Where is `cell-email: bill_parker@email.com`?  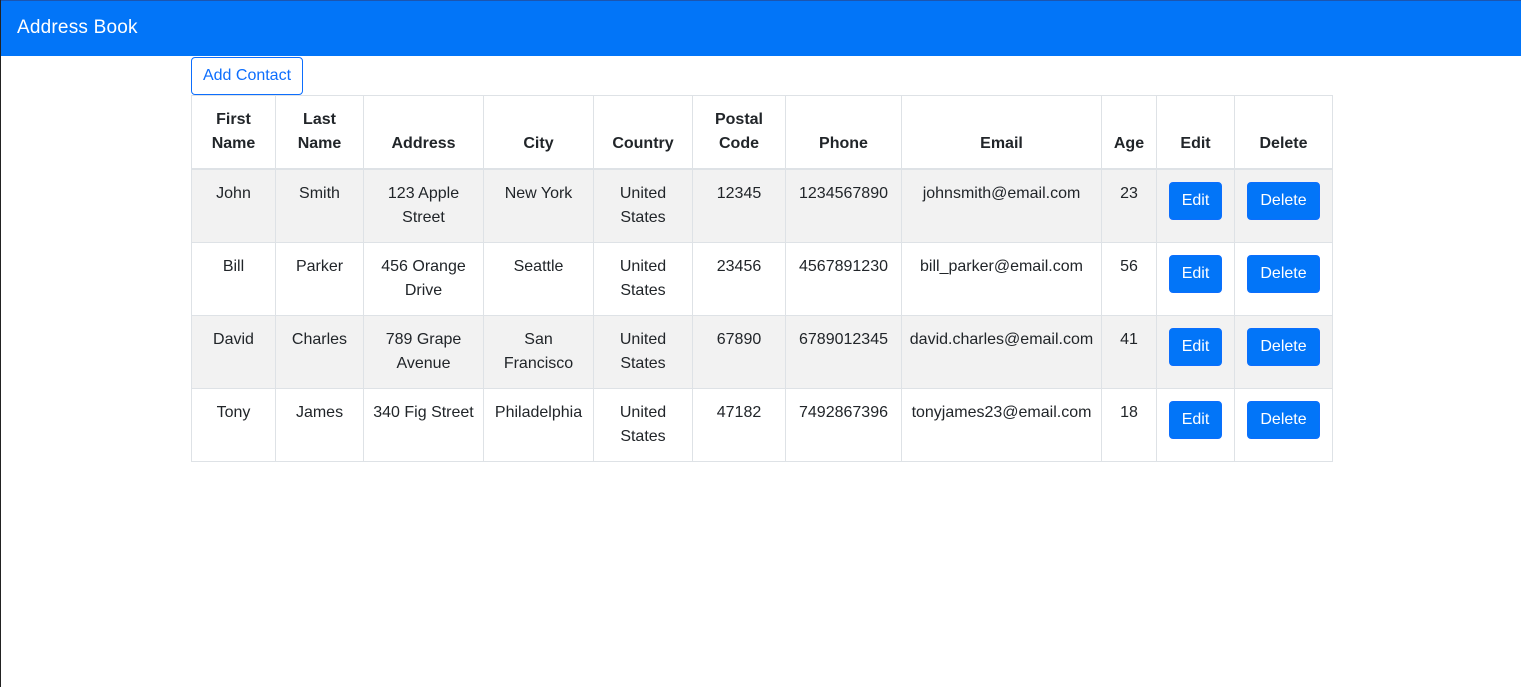
cell-email: bill_parker@email.com is located at coordinates (1001, 278).